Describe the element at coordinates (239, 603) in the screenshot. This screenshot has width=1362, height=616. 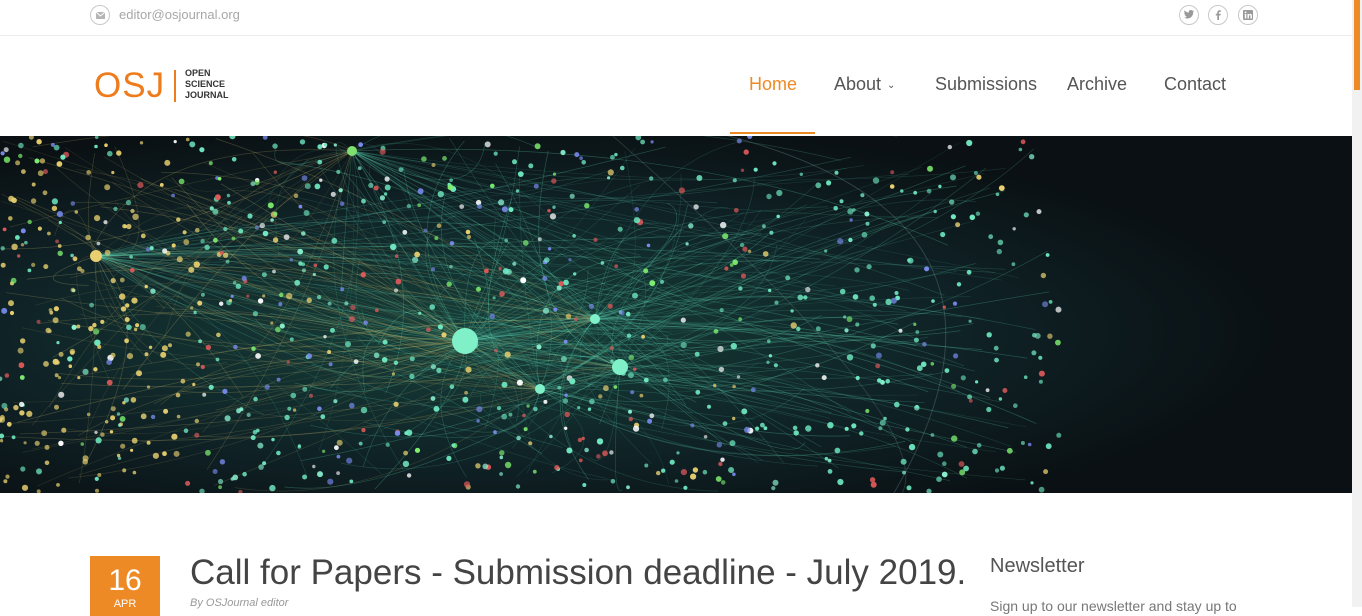
I see `post-author-meta: By OSJournal editor` at that location.